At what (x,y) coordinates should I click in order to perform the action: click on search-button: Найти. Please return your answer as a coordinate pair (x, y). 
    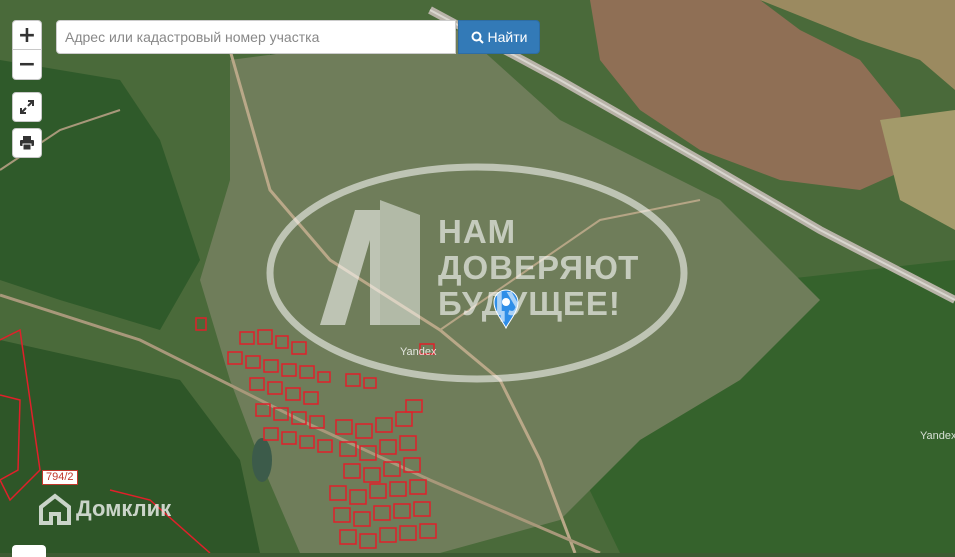
    Looking at the image, I should click on (499, 37).